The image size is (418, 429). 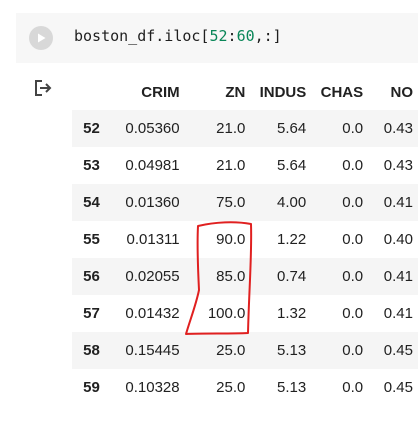 I want to click on cell-indus: 1.32, so click(x=292, y=313).